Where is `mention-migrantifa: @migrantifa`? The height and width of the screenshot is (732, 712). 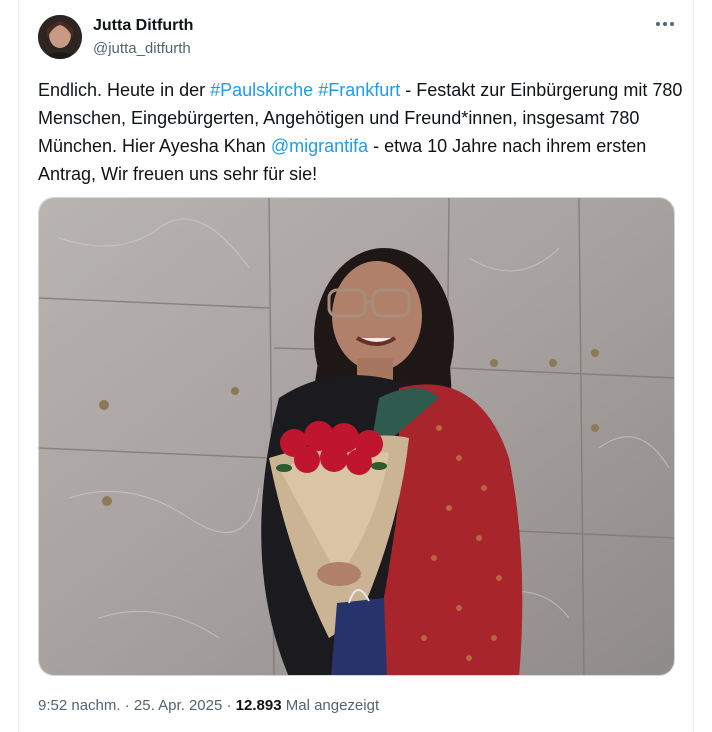
mention-migrantifa: @migrantifa is located at coordinates (319, 146).